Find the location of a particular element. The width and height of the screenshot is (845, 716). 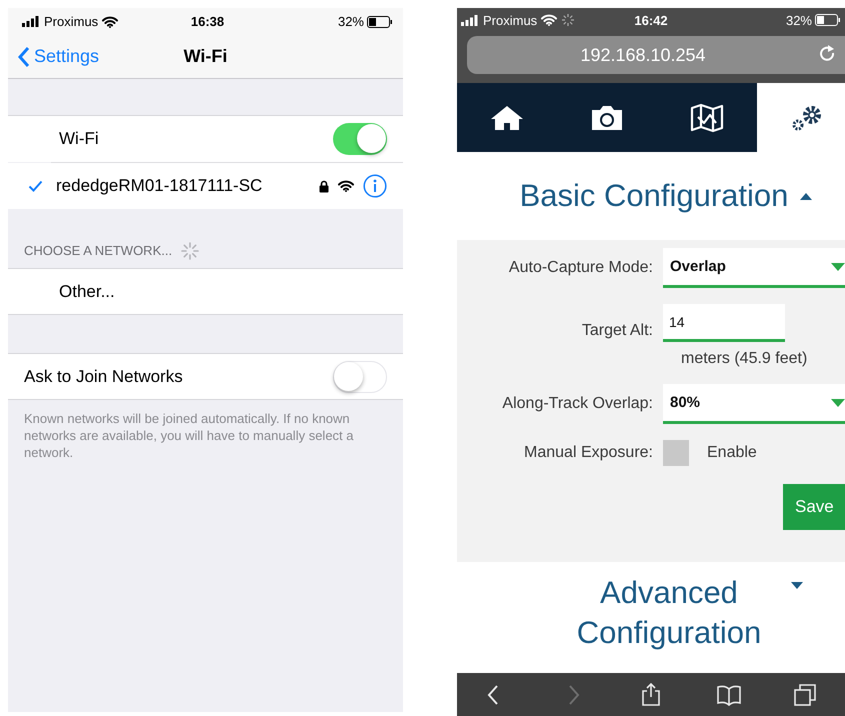

wifi-signal-icon is located at coordinates (346, 186).